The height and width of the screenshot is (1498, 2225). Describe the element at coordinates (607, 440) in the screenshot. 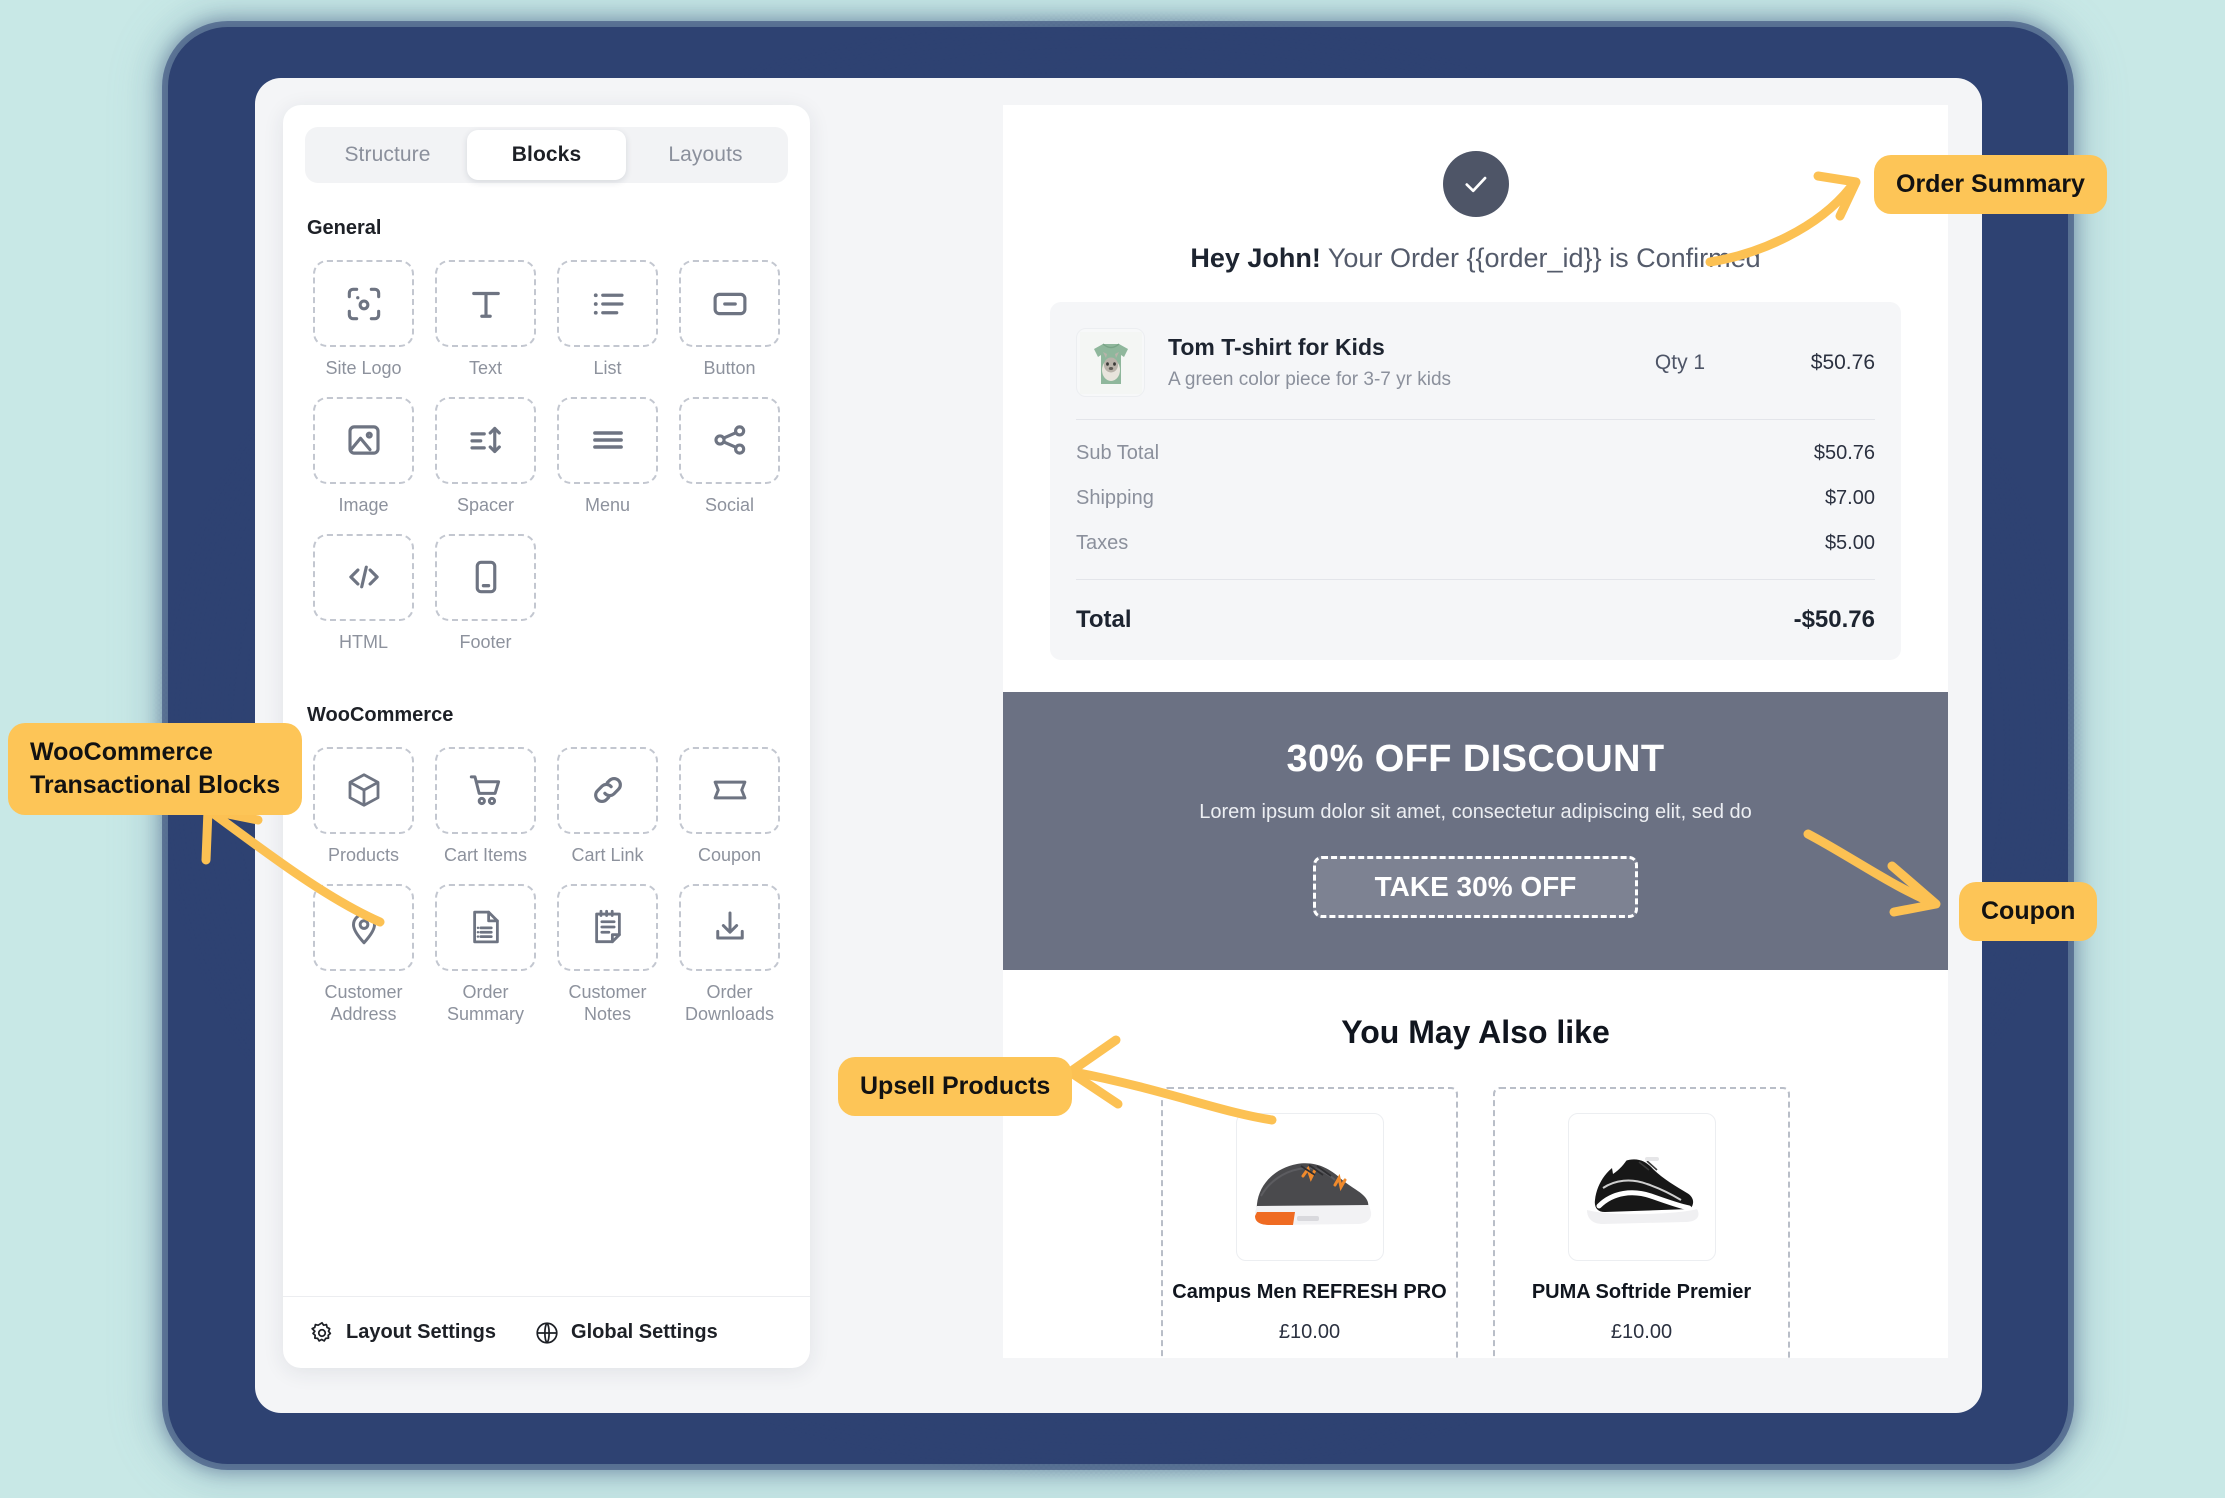

I see `menu-icon` at that location.